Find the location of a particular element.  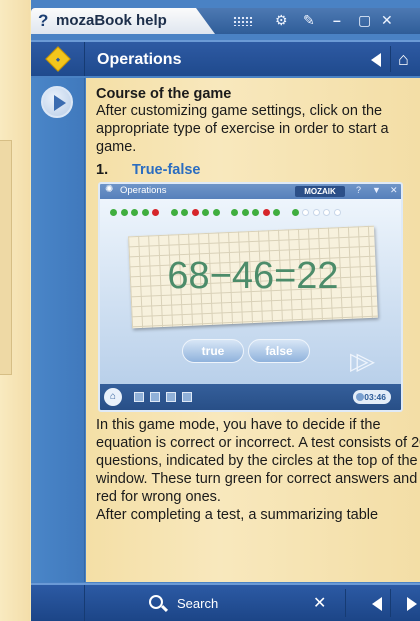

help-icon: ? is located at coordinates (43, 20).